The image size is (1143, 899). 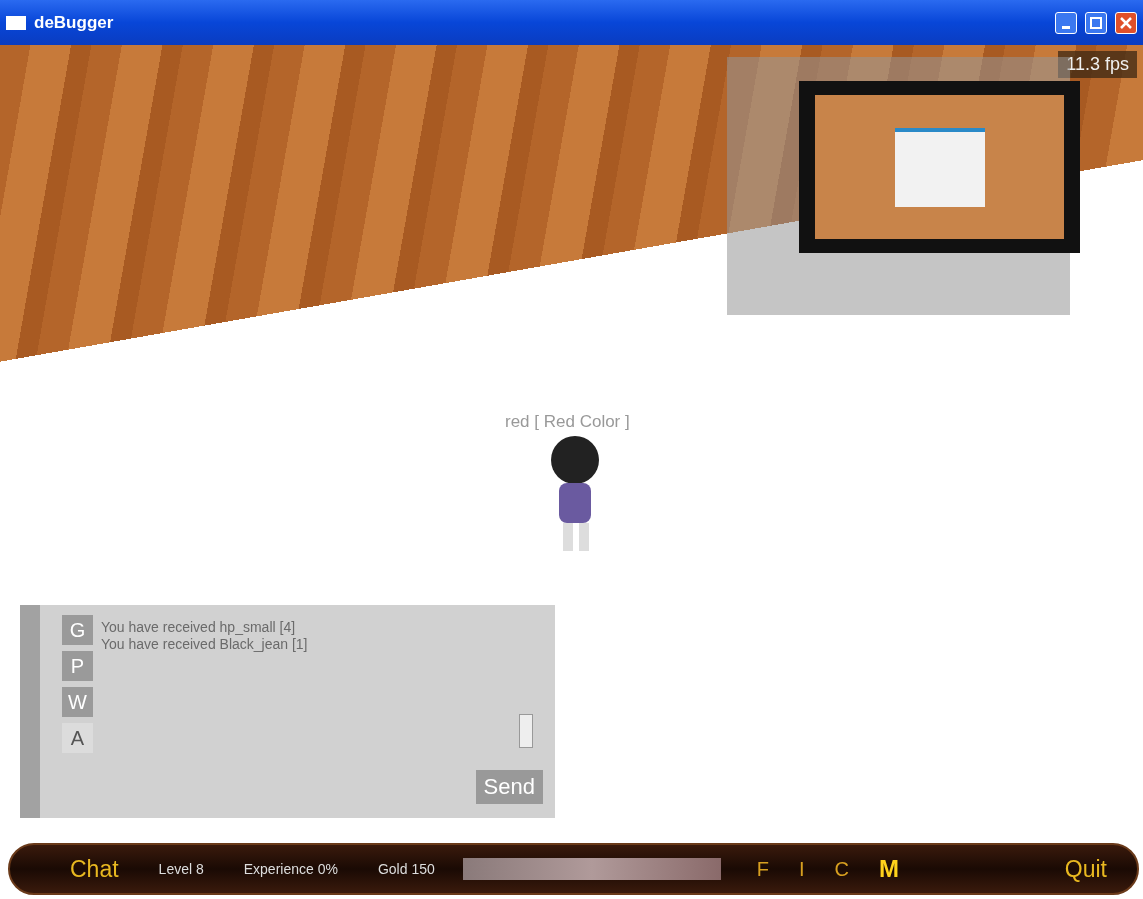 What do you see at coordinates (77, 738) in the screenshot?
I see `chat-tab: A` at bounding box center [77, 738].